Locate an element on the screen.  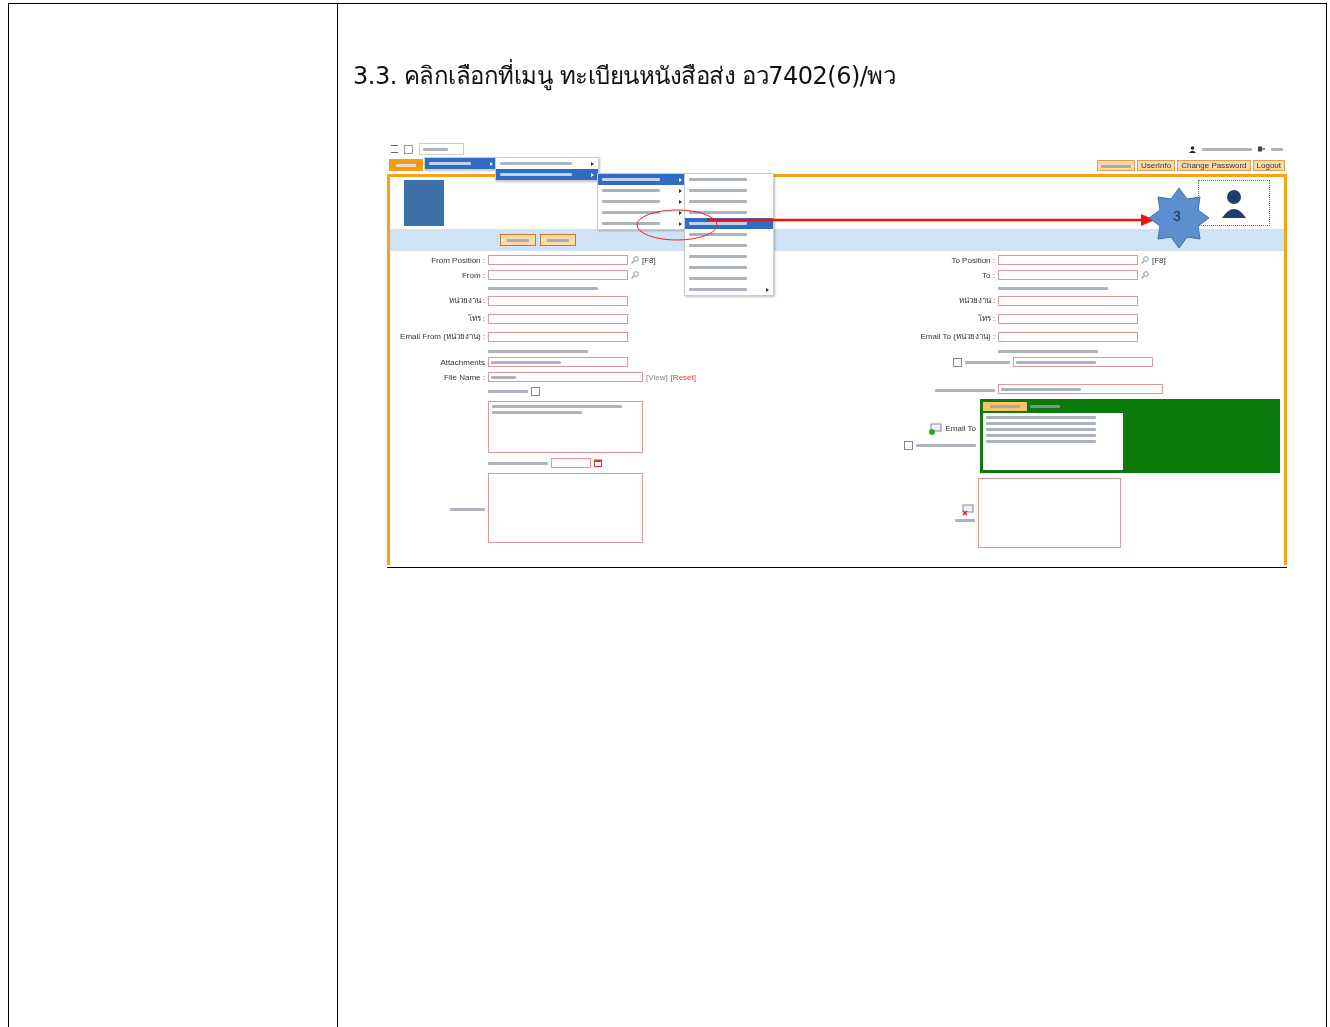
calendar-icon is located at coordinates (598, 463).